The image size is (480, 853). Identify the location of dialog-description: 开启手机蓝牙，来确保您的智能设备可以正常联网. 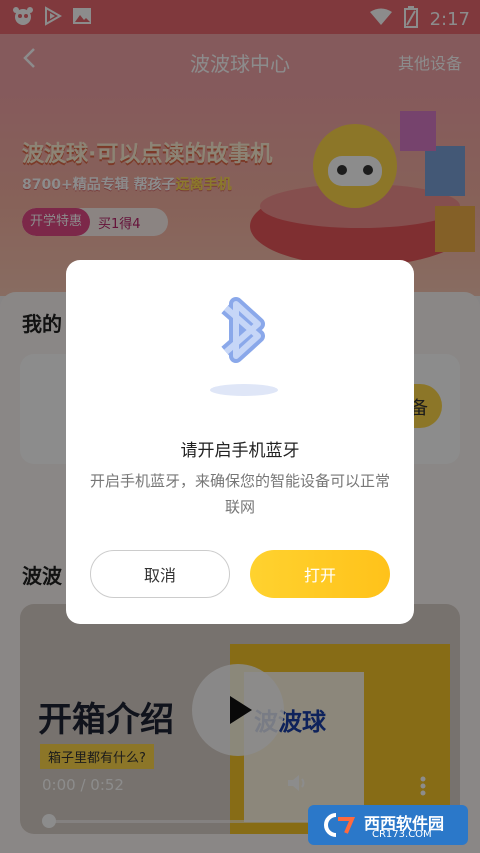
(239, 494).